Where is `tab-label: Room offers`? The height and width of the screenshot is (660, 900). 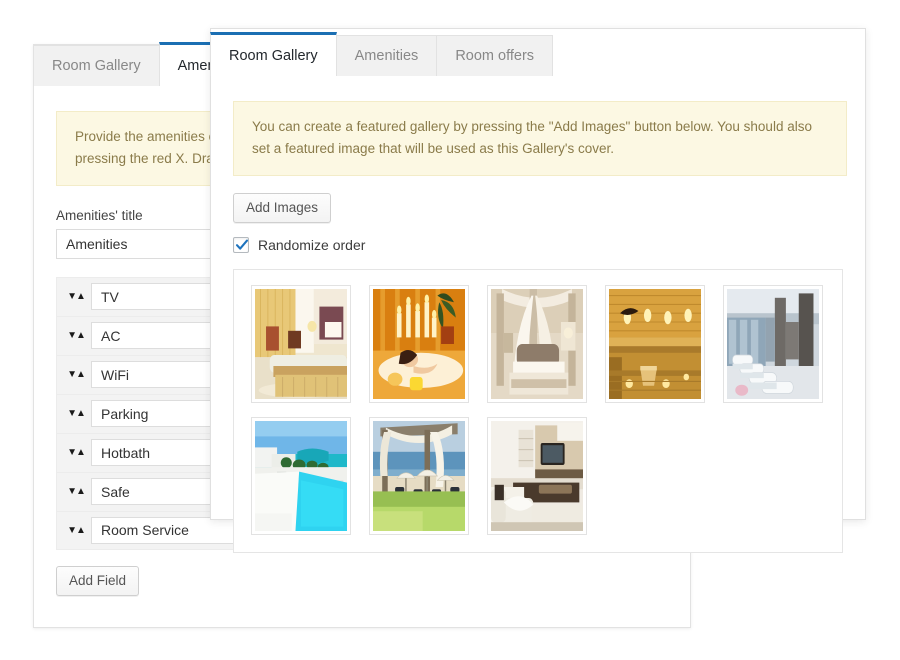 tab-label: Room offers is located at coordinates (495, 56).